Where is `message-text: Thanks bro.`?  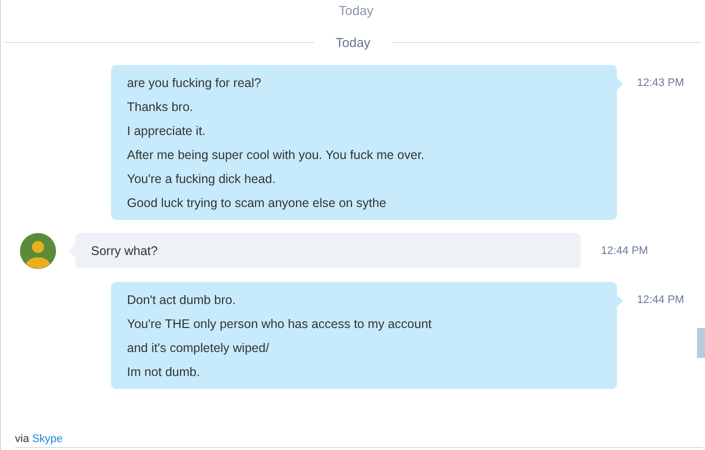 message-text: Thanks bro. is located at coordinates (160, 107).